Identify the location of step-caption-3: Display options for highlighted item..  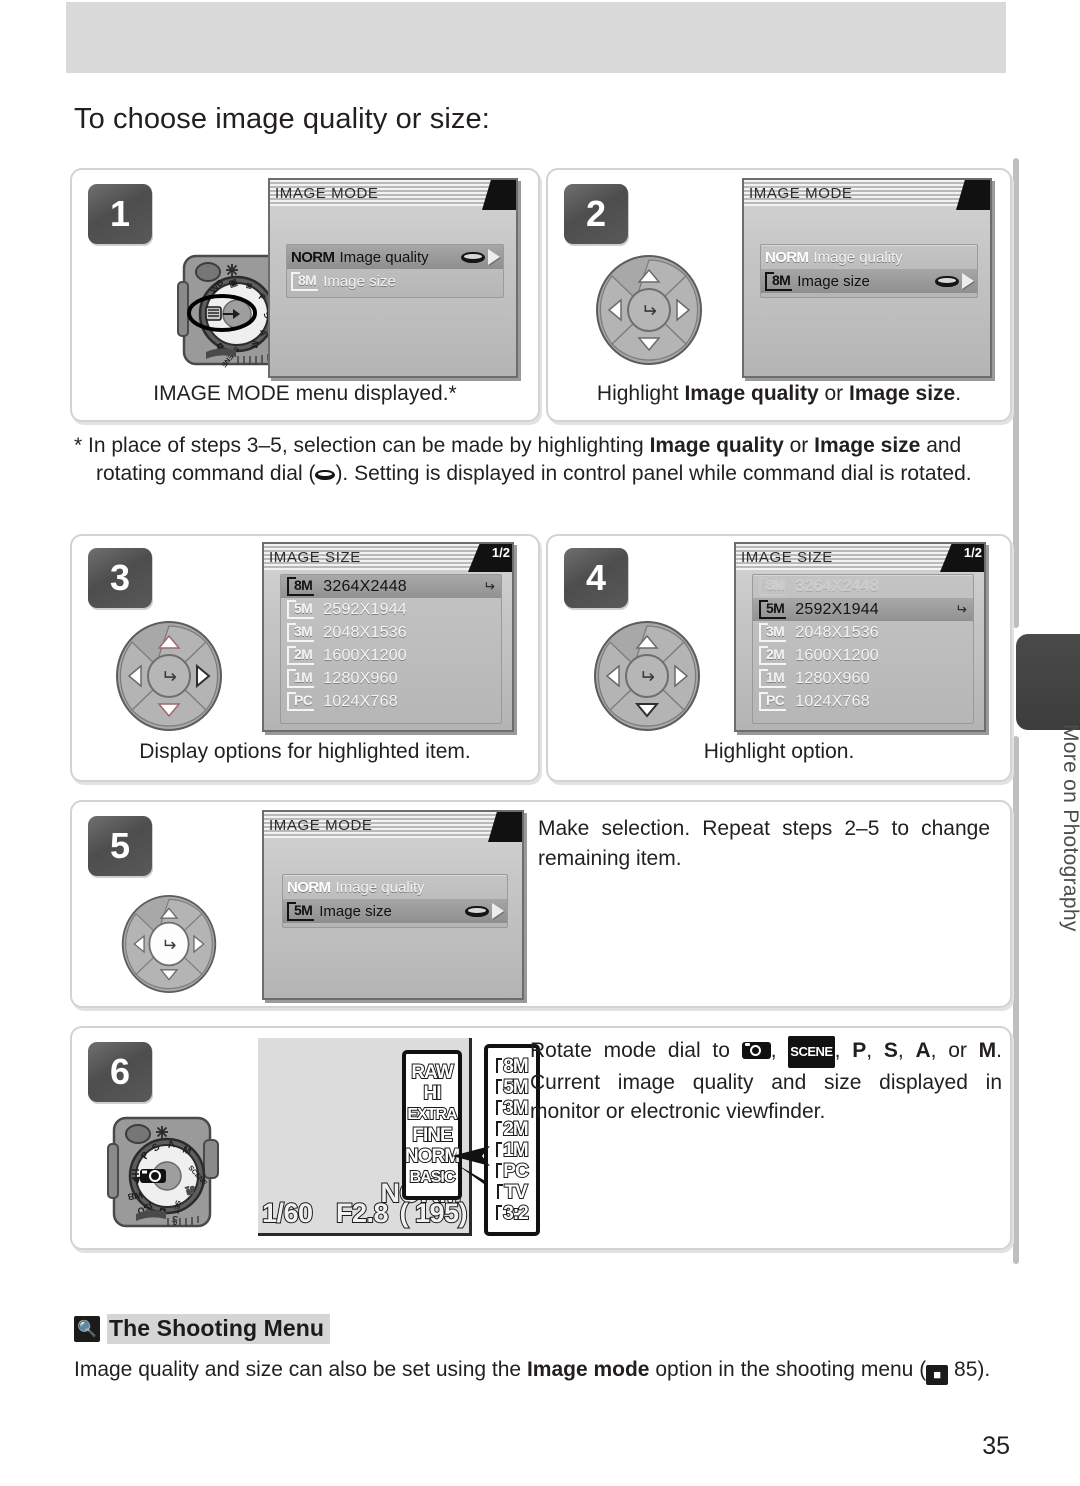
(305, 751).